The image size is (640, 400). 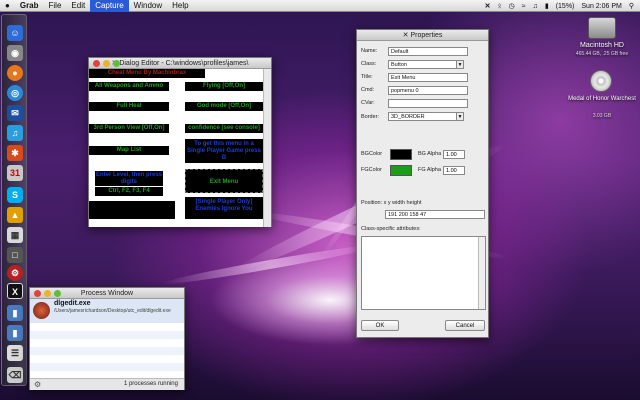 I want to click on bgalpha-field: 1.00, so click(x=454, y=154).